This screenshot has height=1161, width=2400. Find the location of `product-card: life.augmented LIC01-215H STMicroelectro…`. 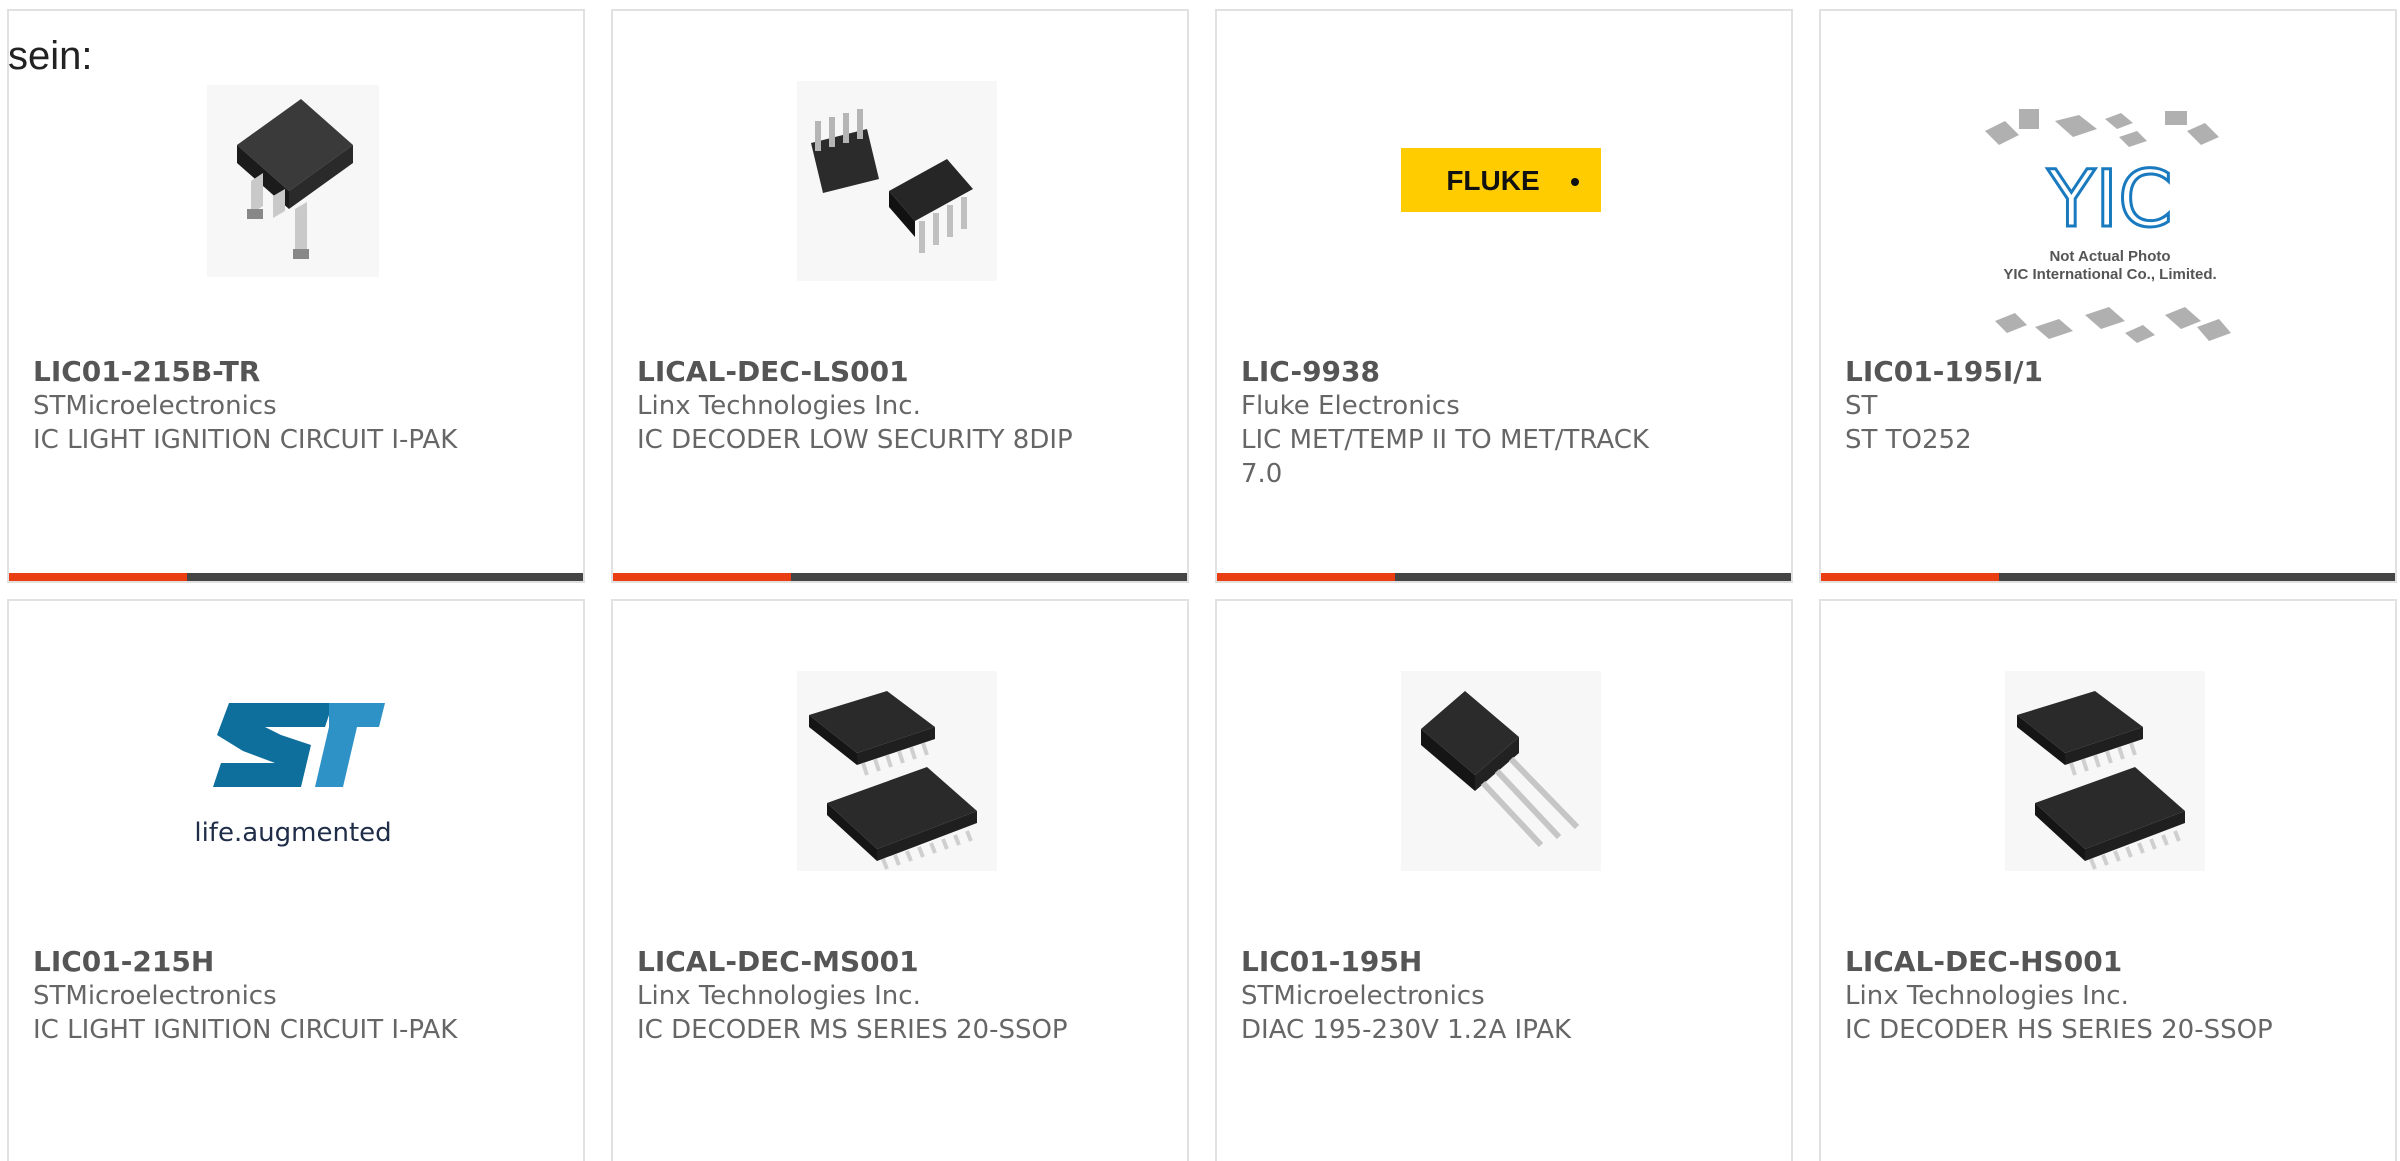

product-card: life.augmented LIC01-215H STMicroelectro… is located at coordinates (296, 880).